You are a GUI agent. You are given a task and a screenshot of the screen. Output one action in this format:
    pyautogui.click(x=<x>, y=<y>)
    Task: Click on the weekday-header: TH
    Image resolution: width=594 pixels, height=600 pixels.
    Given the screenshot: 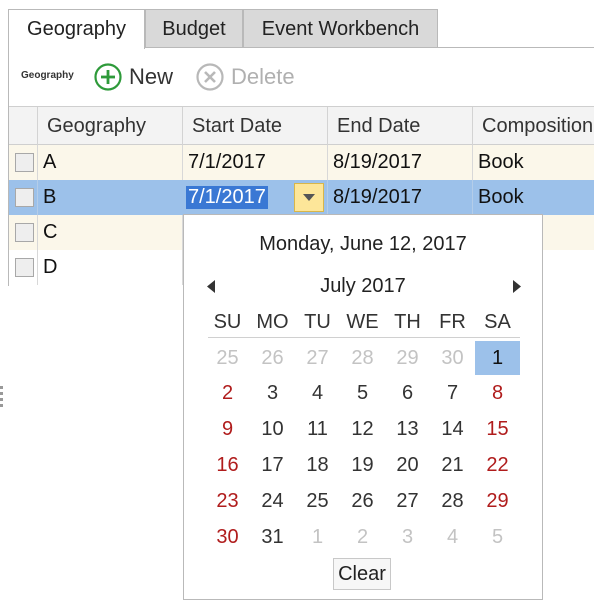 What is the action you would take?
    pyautogui.click(x=407, y=322)
    